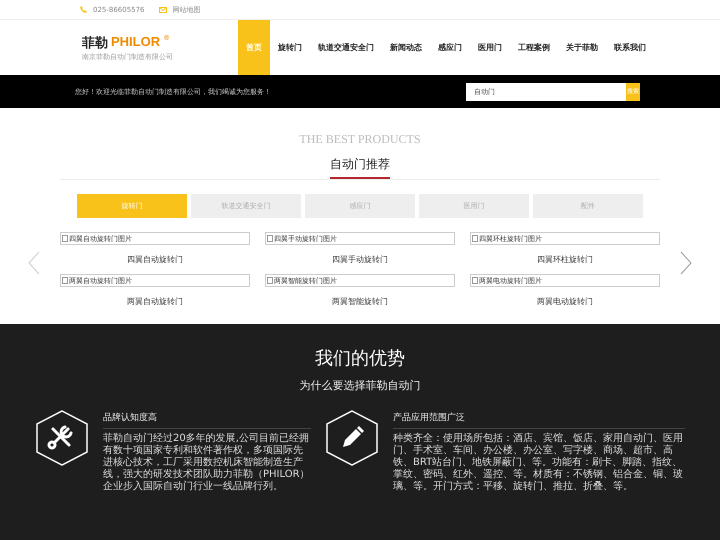 The image size is (720, 540). I want to click on mail-icon, so click(162, 9).